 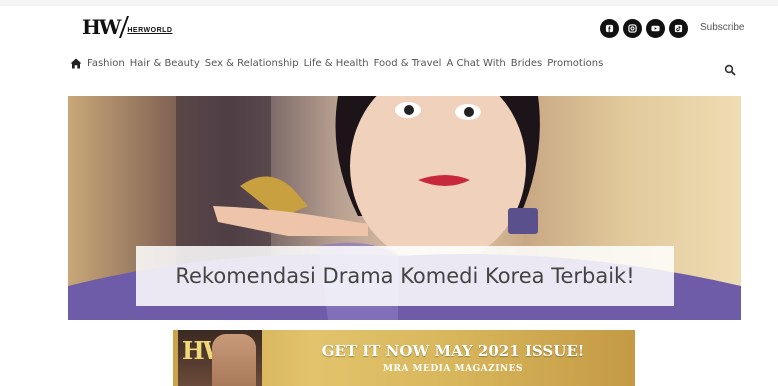 I want to click on nav-item-fashion: Fashion, so click(x=106, y=63).